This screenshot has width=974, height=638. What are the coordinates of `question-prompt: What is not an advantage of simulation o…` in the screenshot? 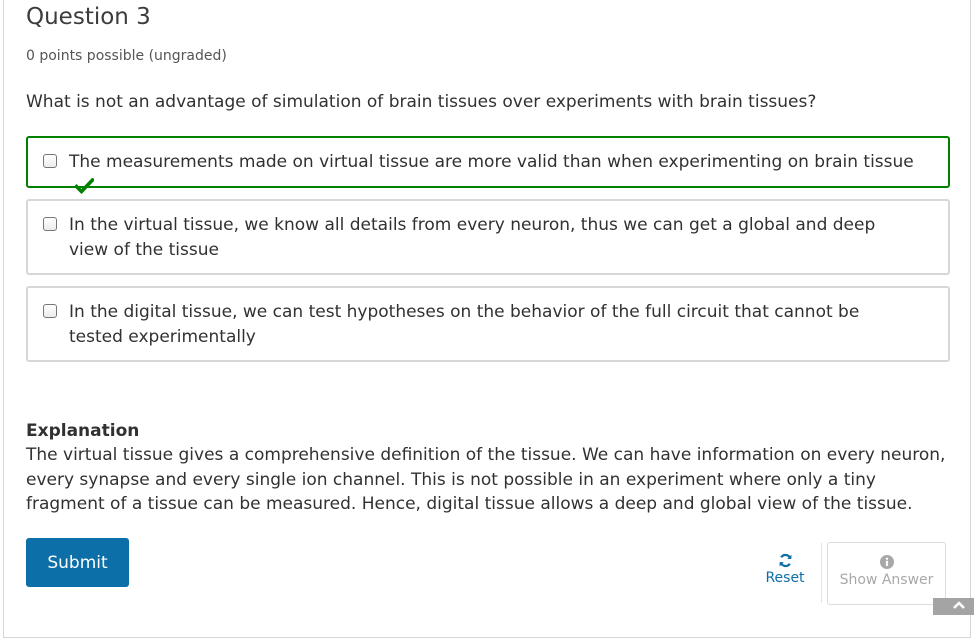 It's located at (421, 102).